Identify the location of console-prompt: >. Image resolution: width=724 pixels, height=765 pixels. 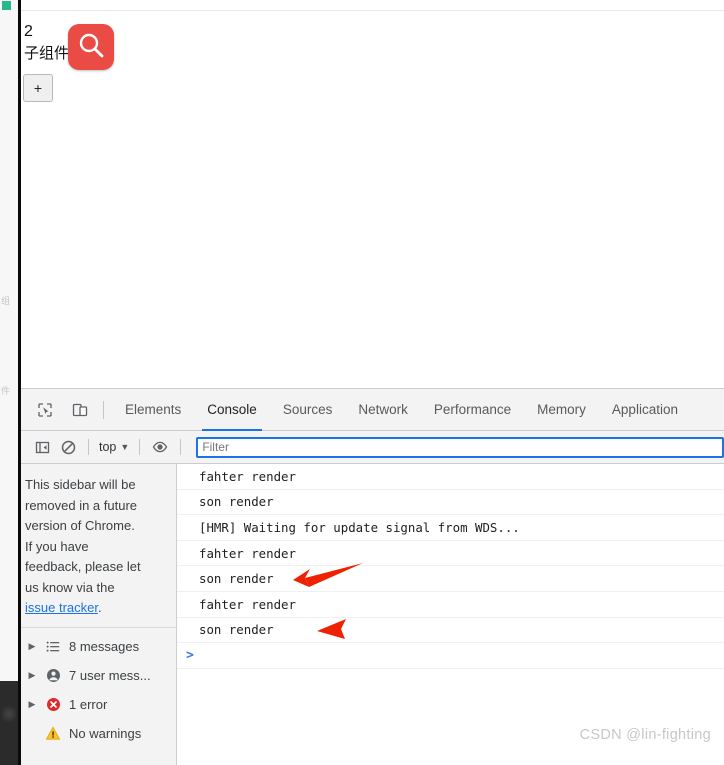
(450, 656).